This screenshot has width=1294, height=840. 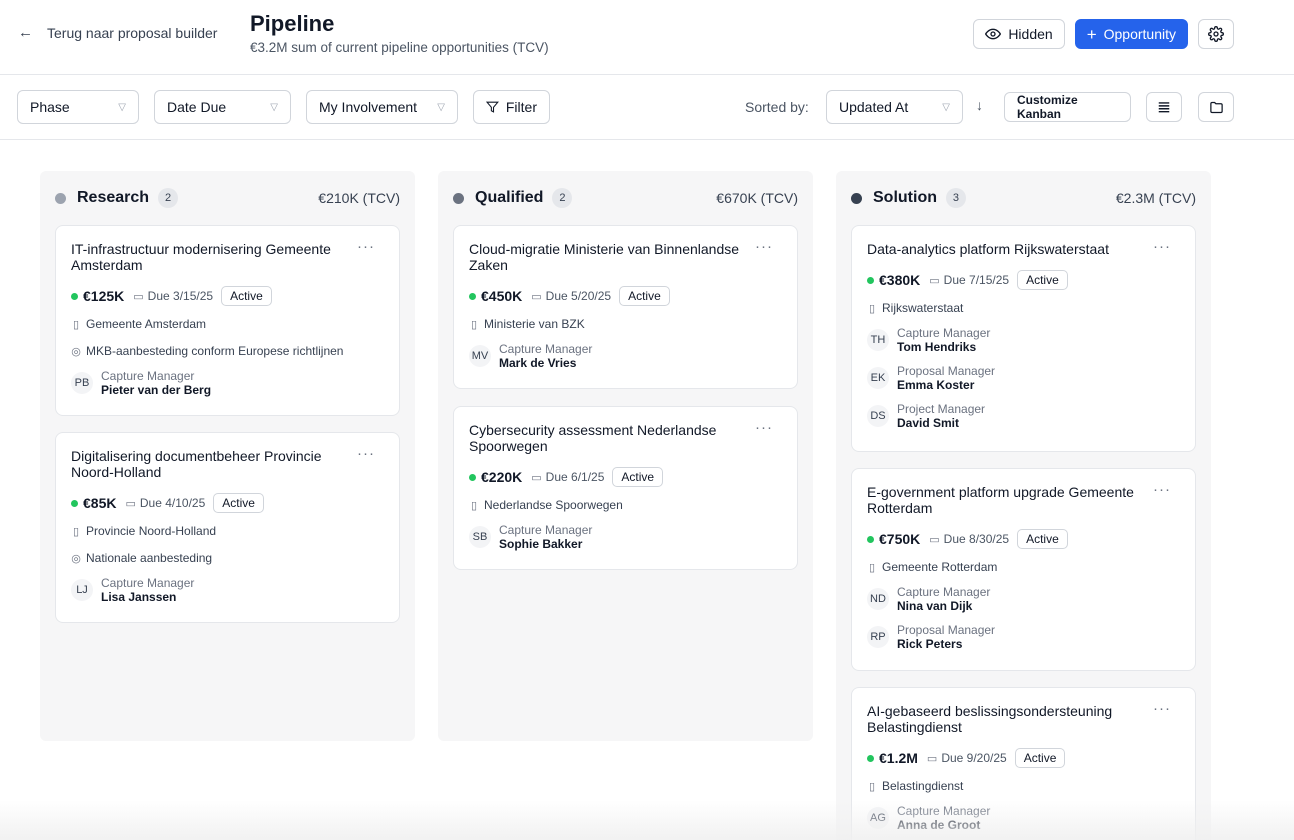 I want to click on chevron-down-icon: ▽, so click(x=441, y=107).